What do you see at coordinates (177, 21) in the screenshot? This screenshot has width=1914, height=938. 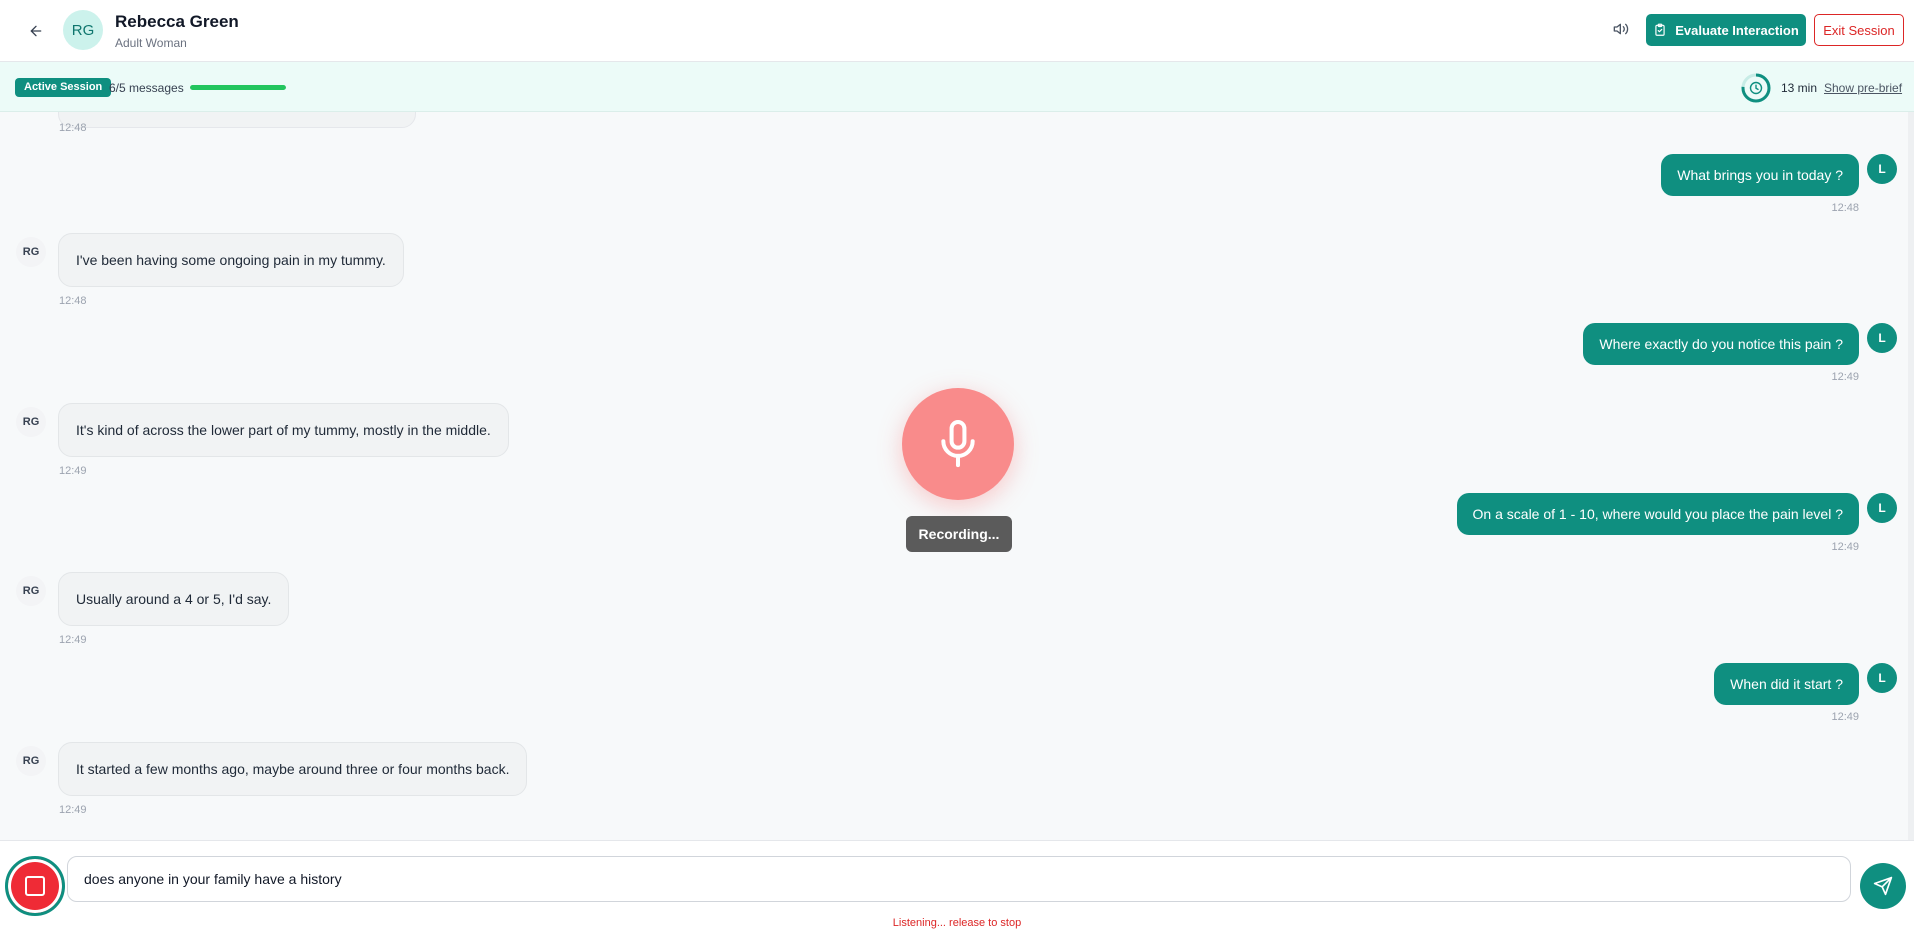 I see `patient-name: Rebecca Green` at bounding box center [177, 21].